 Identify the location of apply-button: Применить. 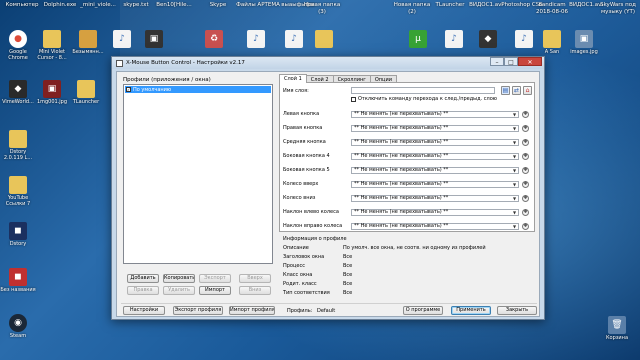
(471, 310).